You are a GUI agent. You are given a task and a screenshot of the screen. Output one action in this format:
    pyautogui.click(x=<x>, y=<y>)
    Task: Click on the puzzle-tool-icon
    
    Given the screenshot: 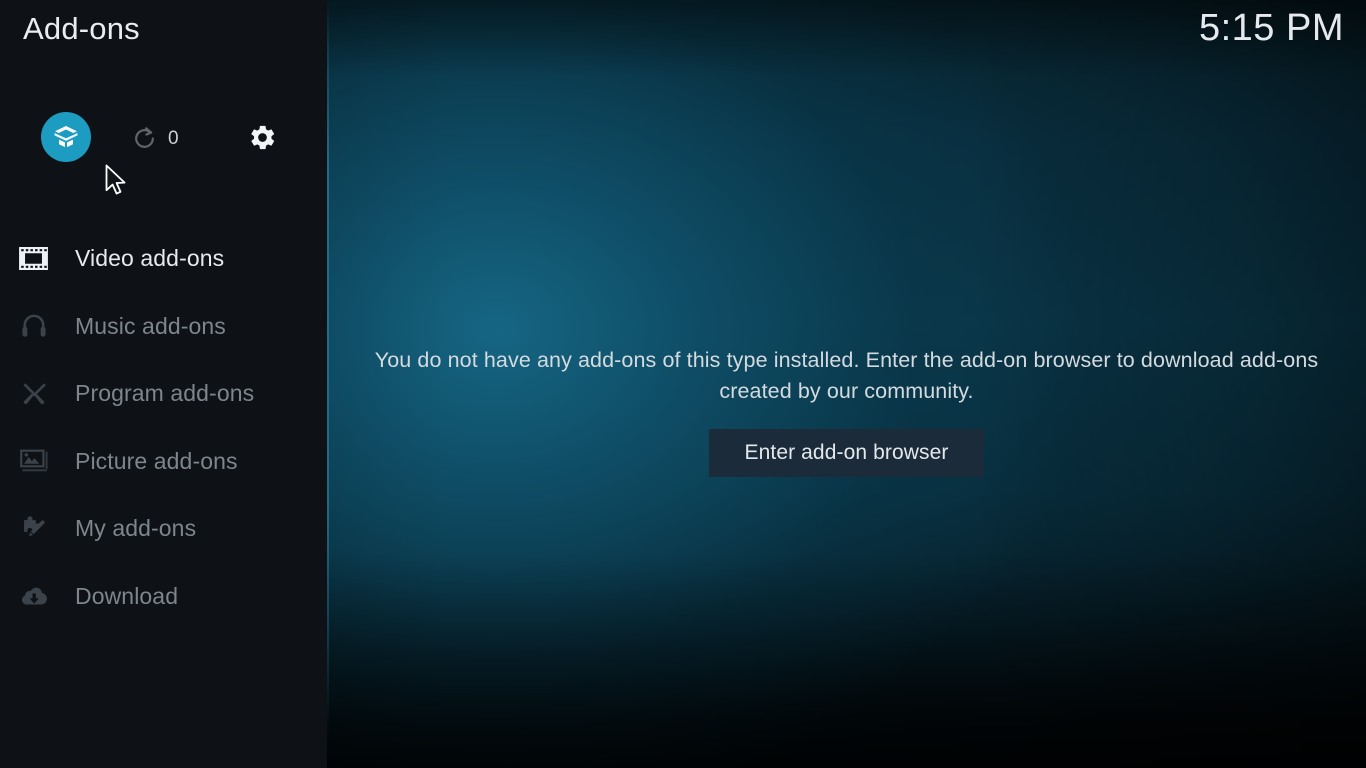 What is the action you would take?
    pyautogui.click(x=33, y=528)
    